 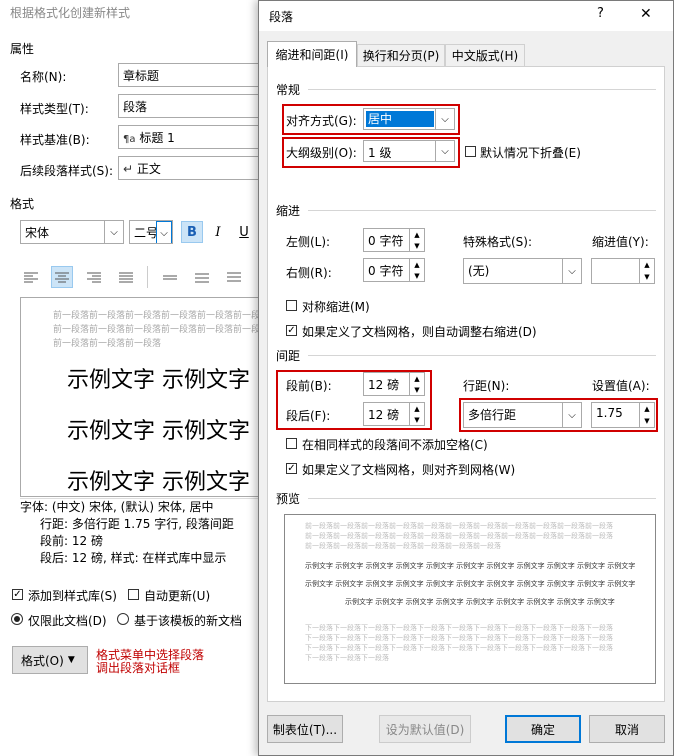 What do you see at coordinates (94, 277) in the screenshot?
I see `align-right-icon` at bounding box center [94, 277].